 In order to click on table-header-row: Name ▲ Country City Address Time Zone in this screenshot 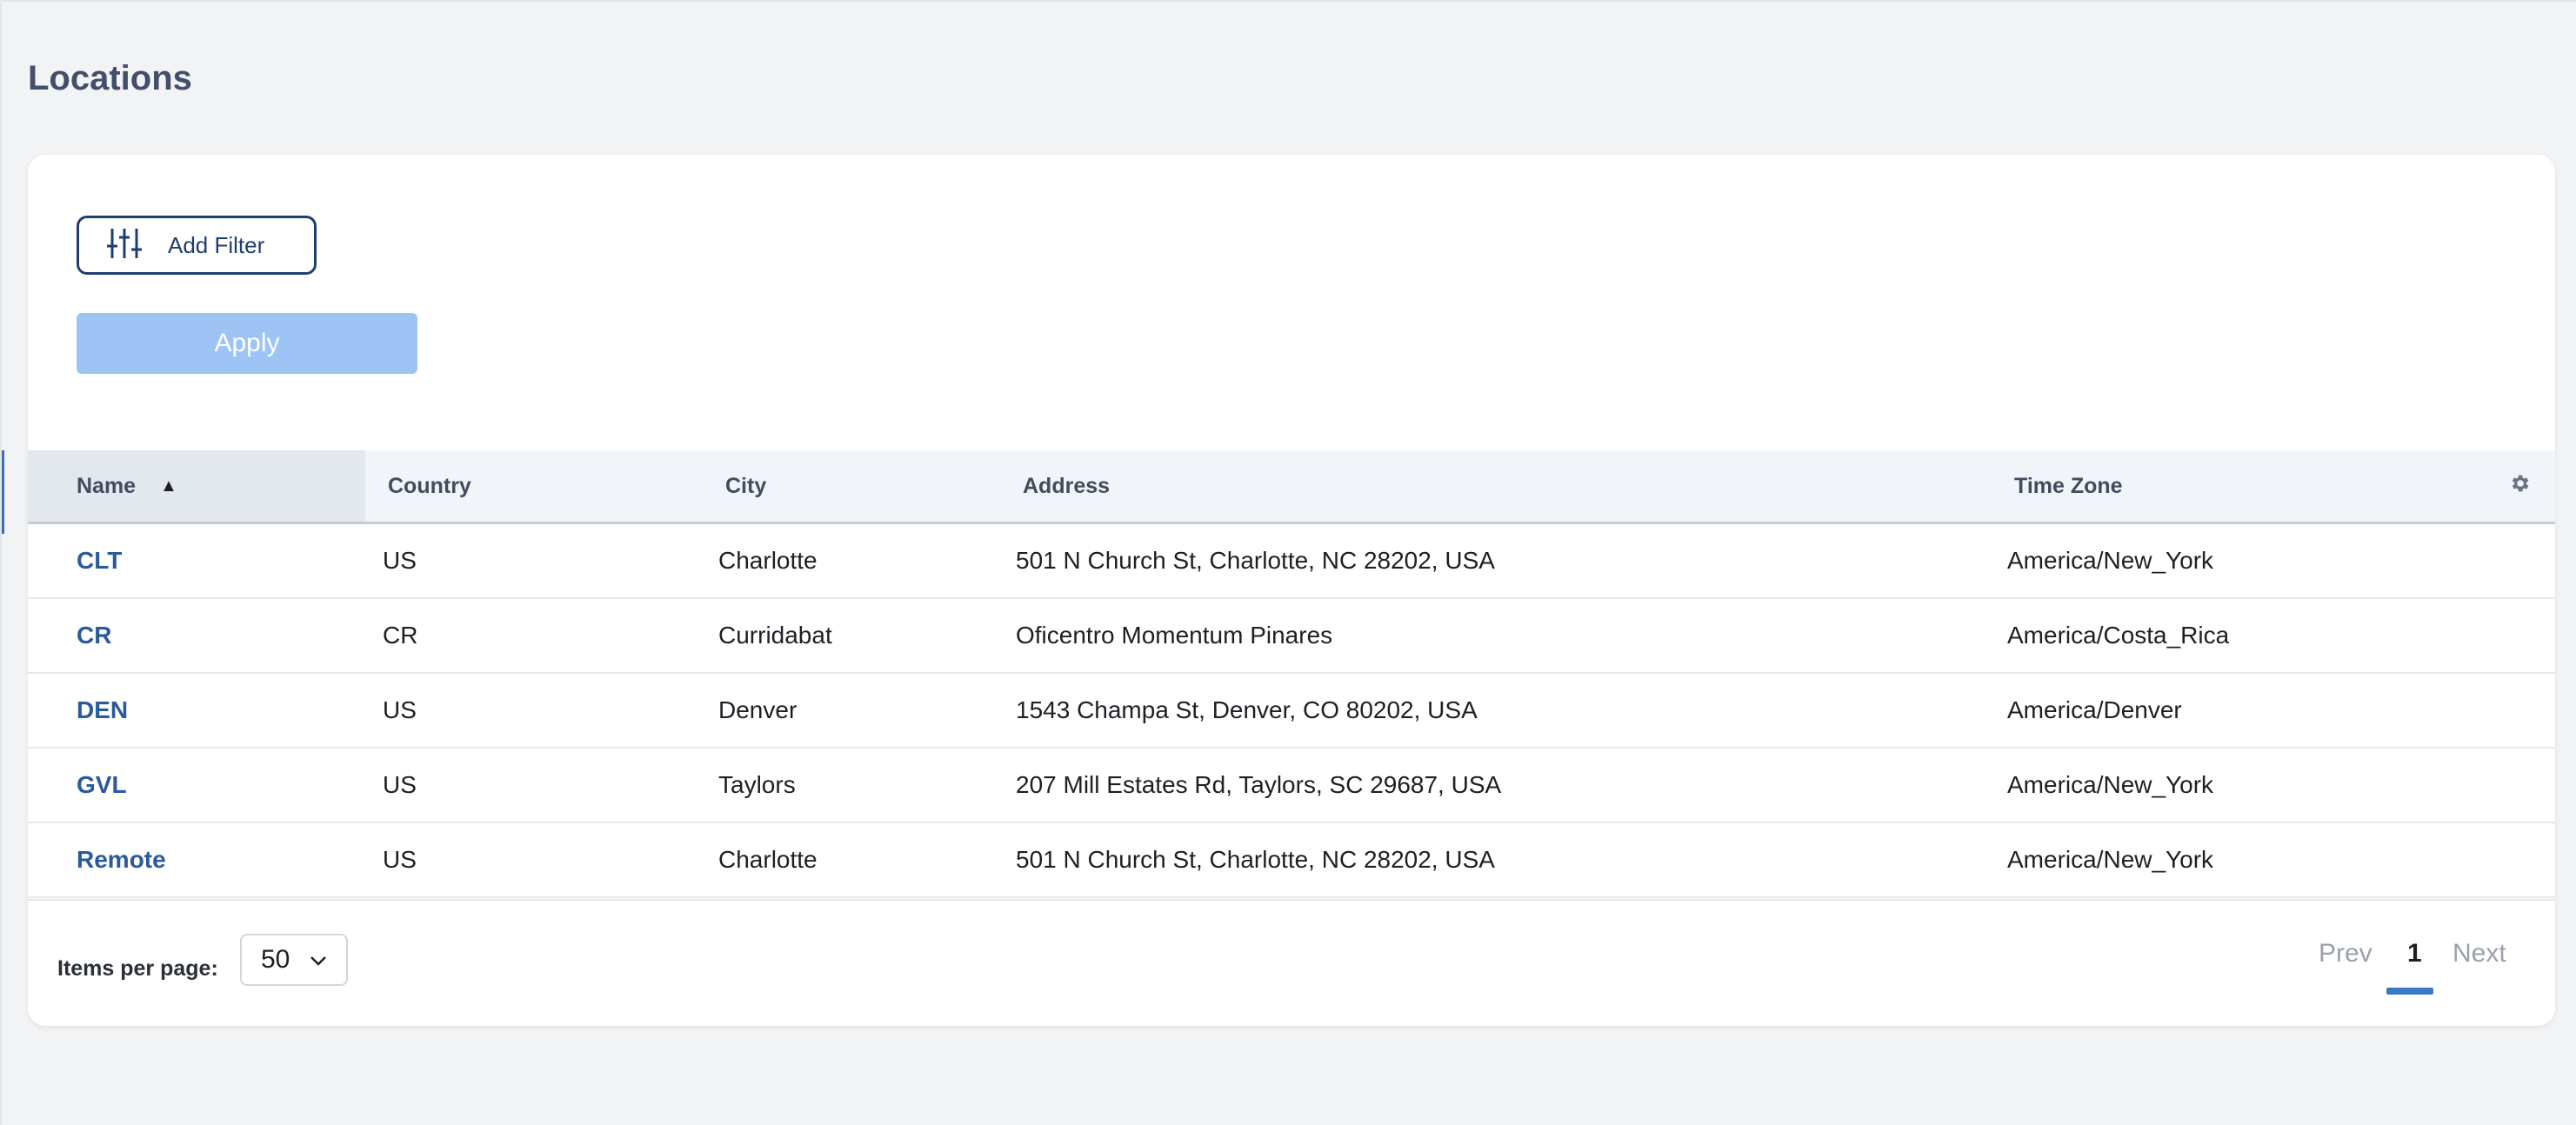, I will do `click(1291, 487)`.